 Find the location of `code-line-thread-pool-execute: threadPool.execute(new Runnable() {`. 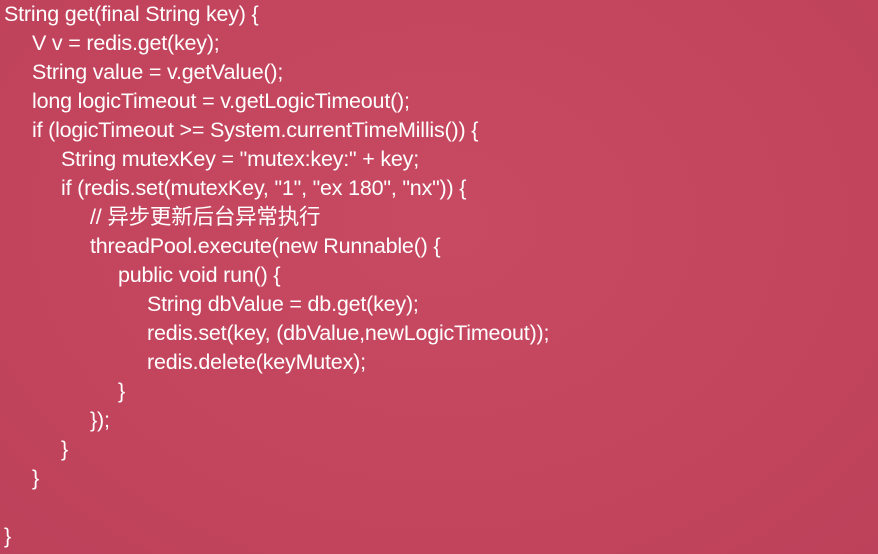

code-line-thread-pool-execute: threadPool.execute(new Runnable() { is located at coordinates (265, 246).